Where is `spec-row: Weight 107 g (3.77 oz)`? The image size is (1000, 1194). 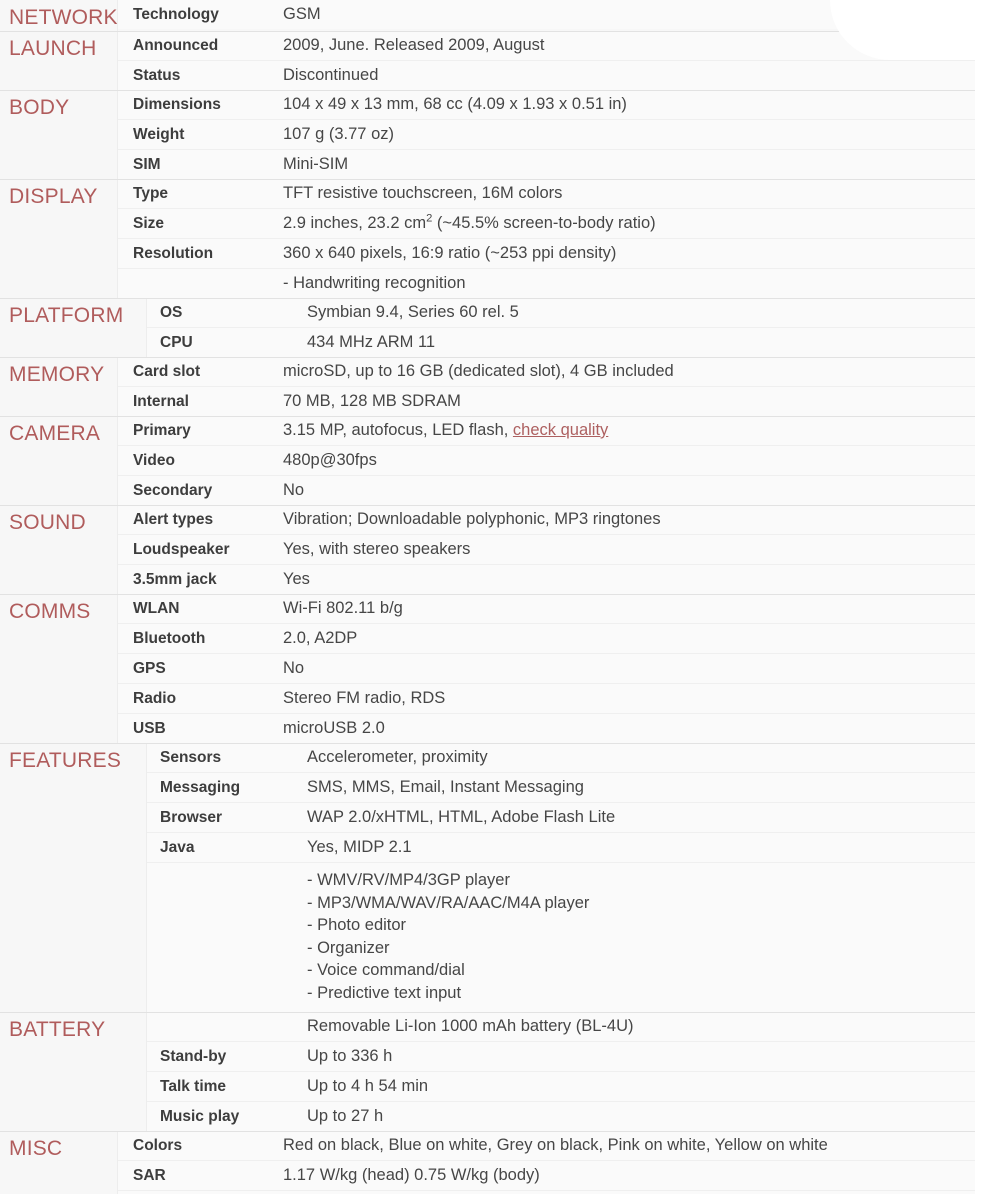 spec-row: Weight 107 g (3.77 oz) is located at coordinates (546, 134).